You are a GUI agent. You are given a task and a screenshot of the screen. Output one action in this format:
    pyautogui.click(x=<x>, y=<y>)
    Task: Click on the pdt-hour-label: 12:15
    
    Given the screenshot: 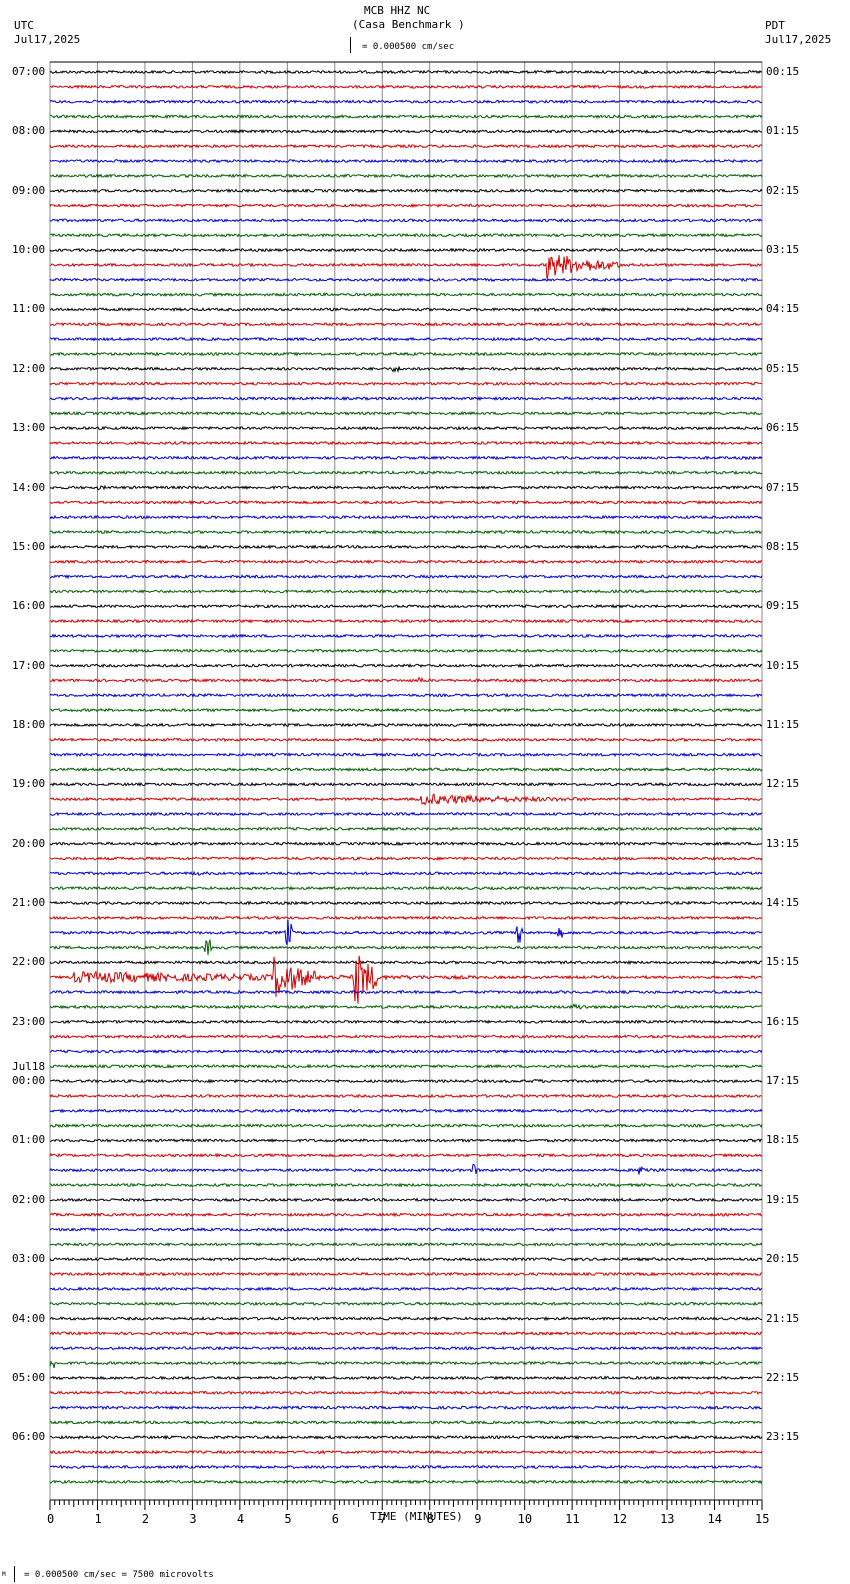 What is the action you would take?
    pyautogui.click(x=783, y=784)
    